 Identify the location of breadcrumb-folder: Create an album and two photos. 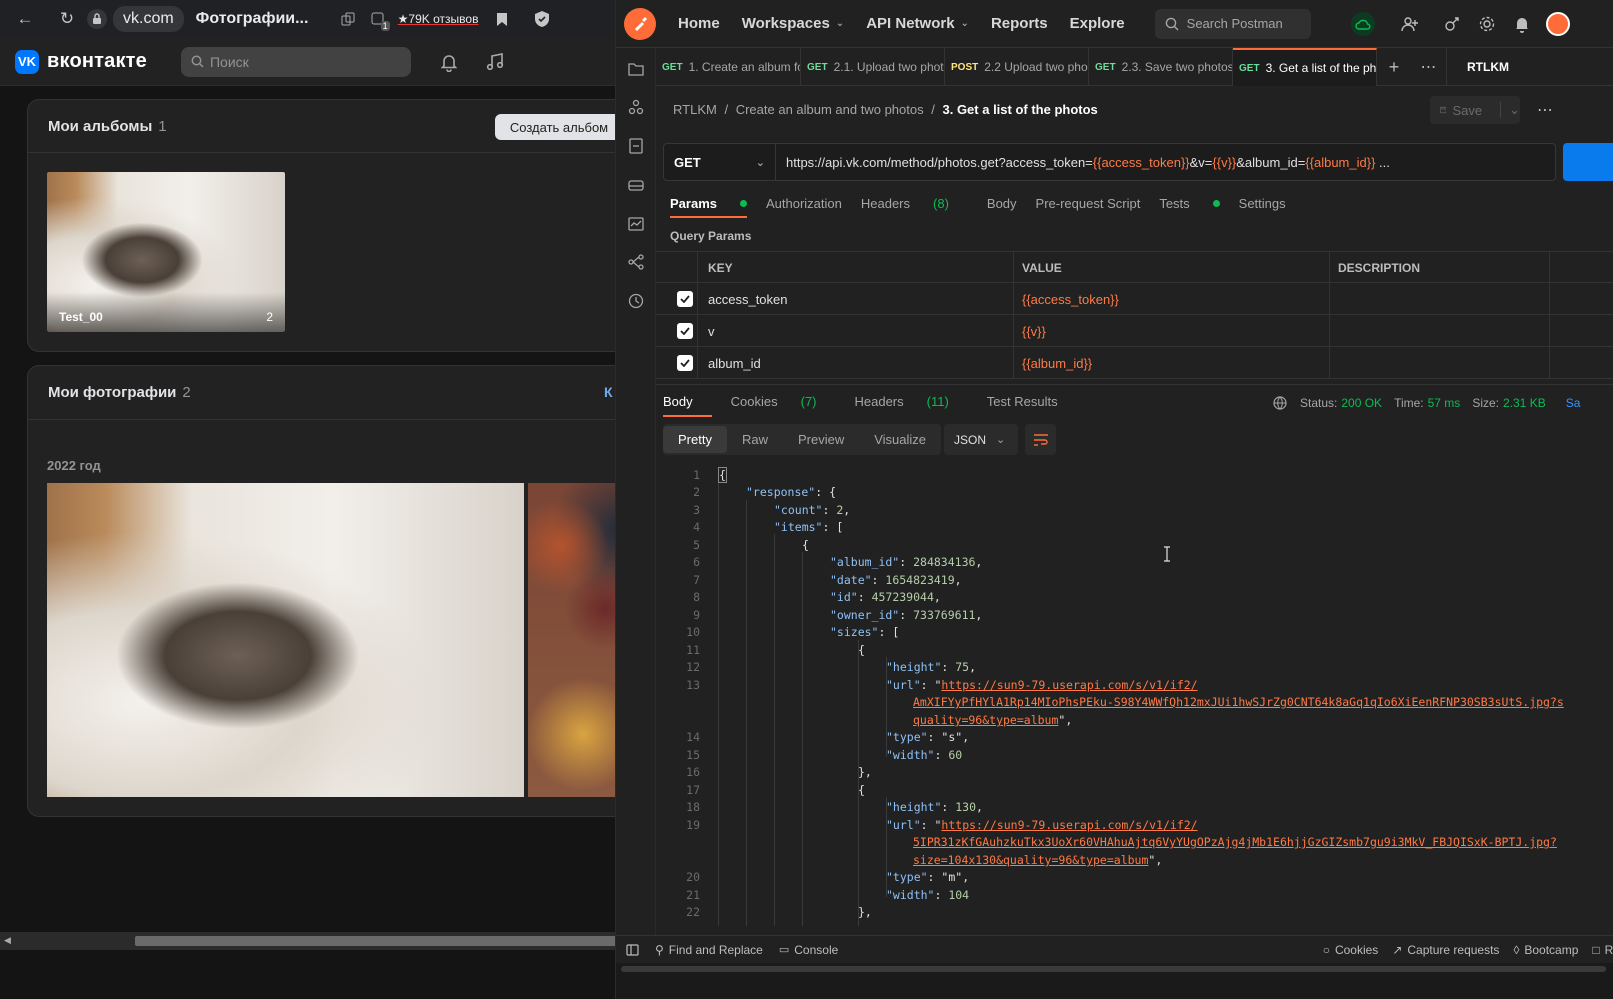
(830, 109).